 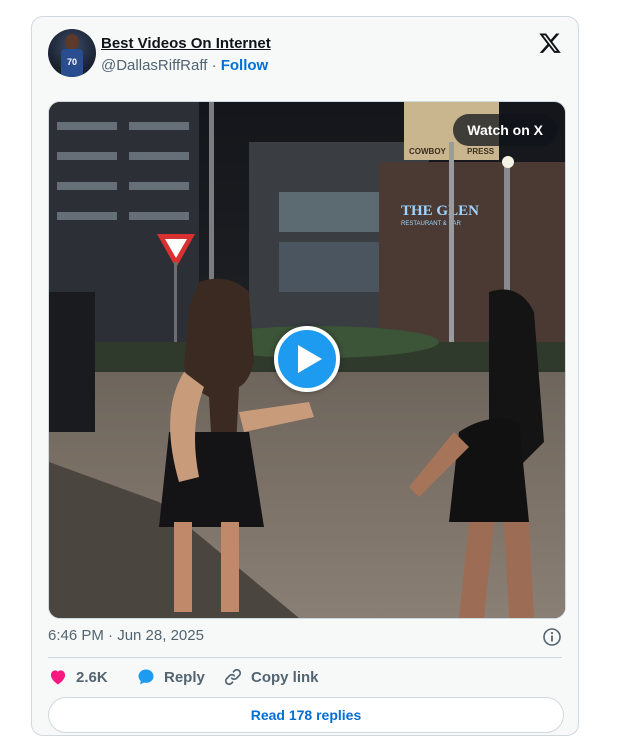 What do you see at coordinates (306, 715) in the screenshot?
I see `read-replies-button: Read 178 replies` at bounding box center [306, 715].